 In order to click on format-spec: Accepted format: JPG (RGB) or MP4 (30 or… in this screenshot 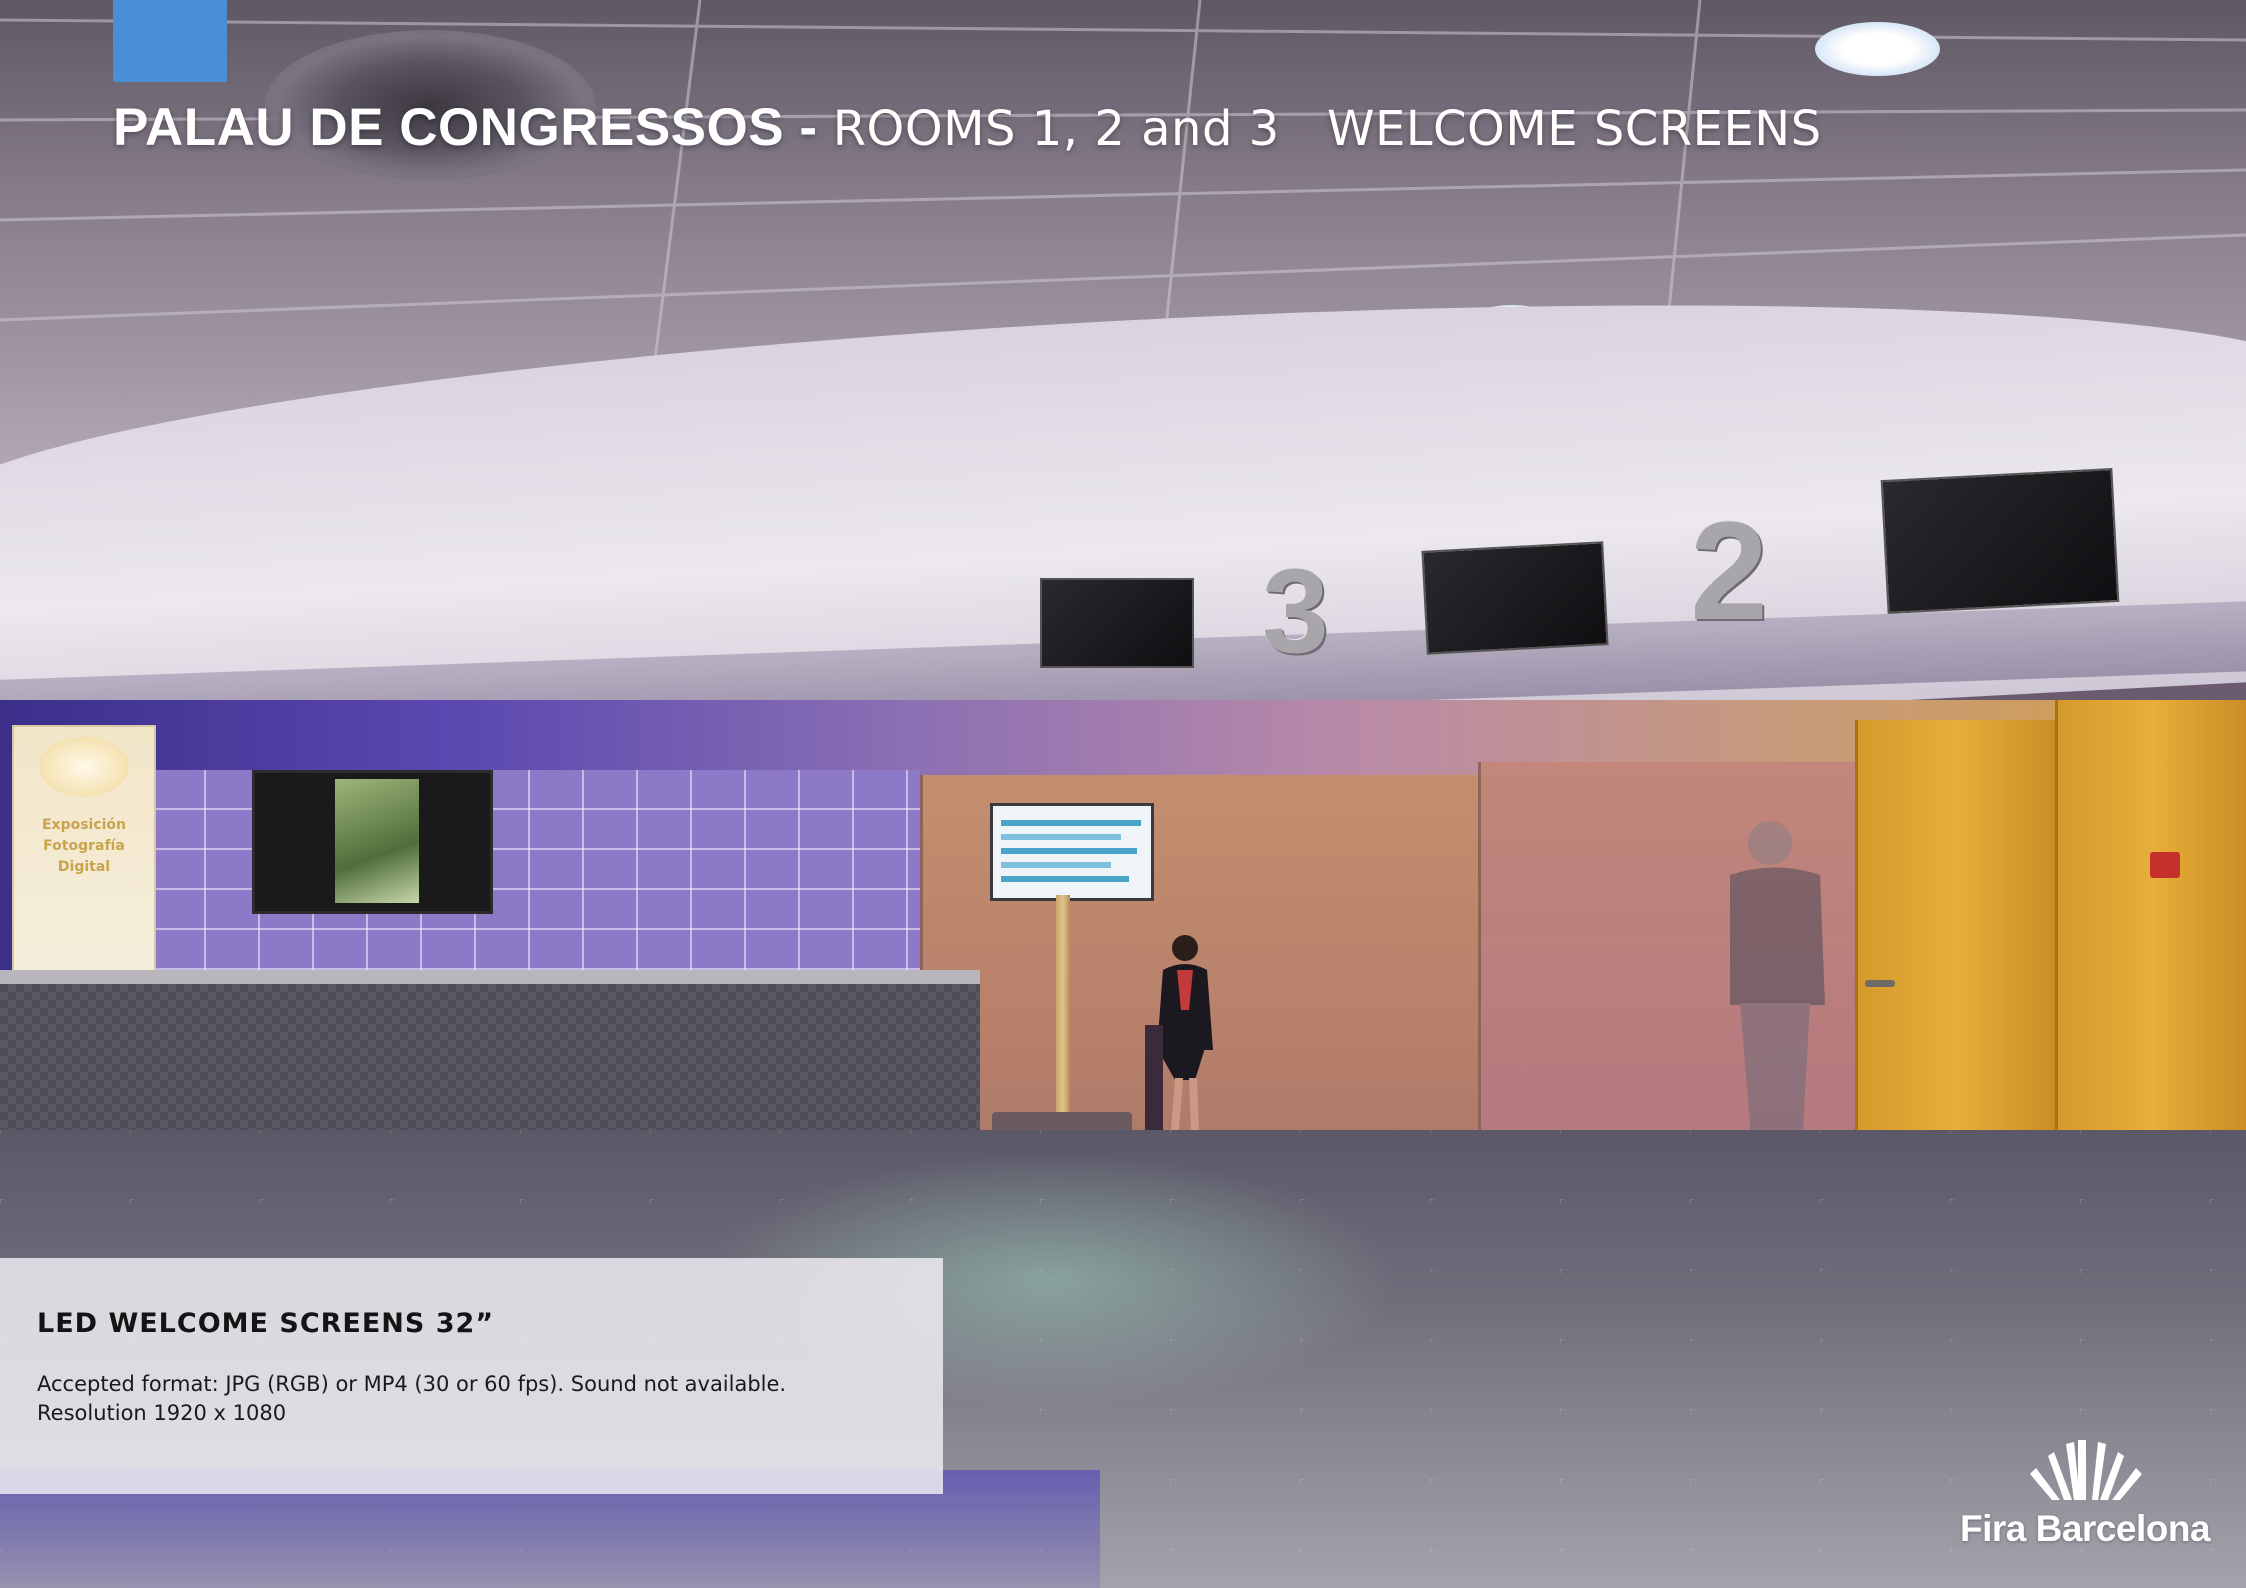, I will do `click(412, 1384)`.